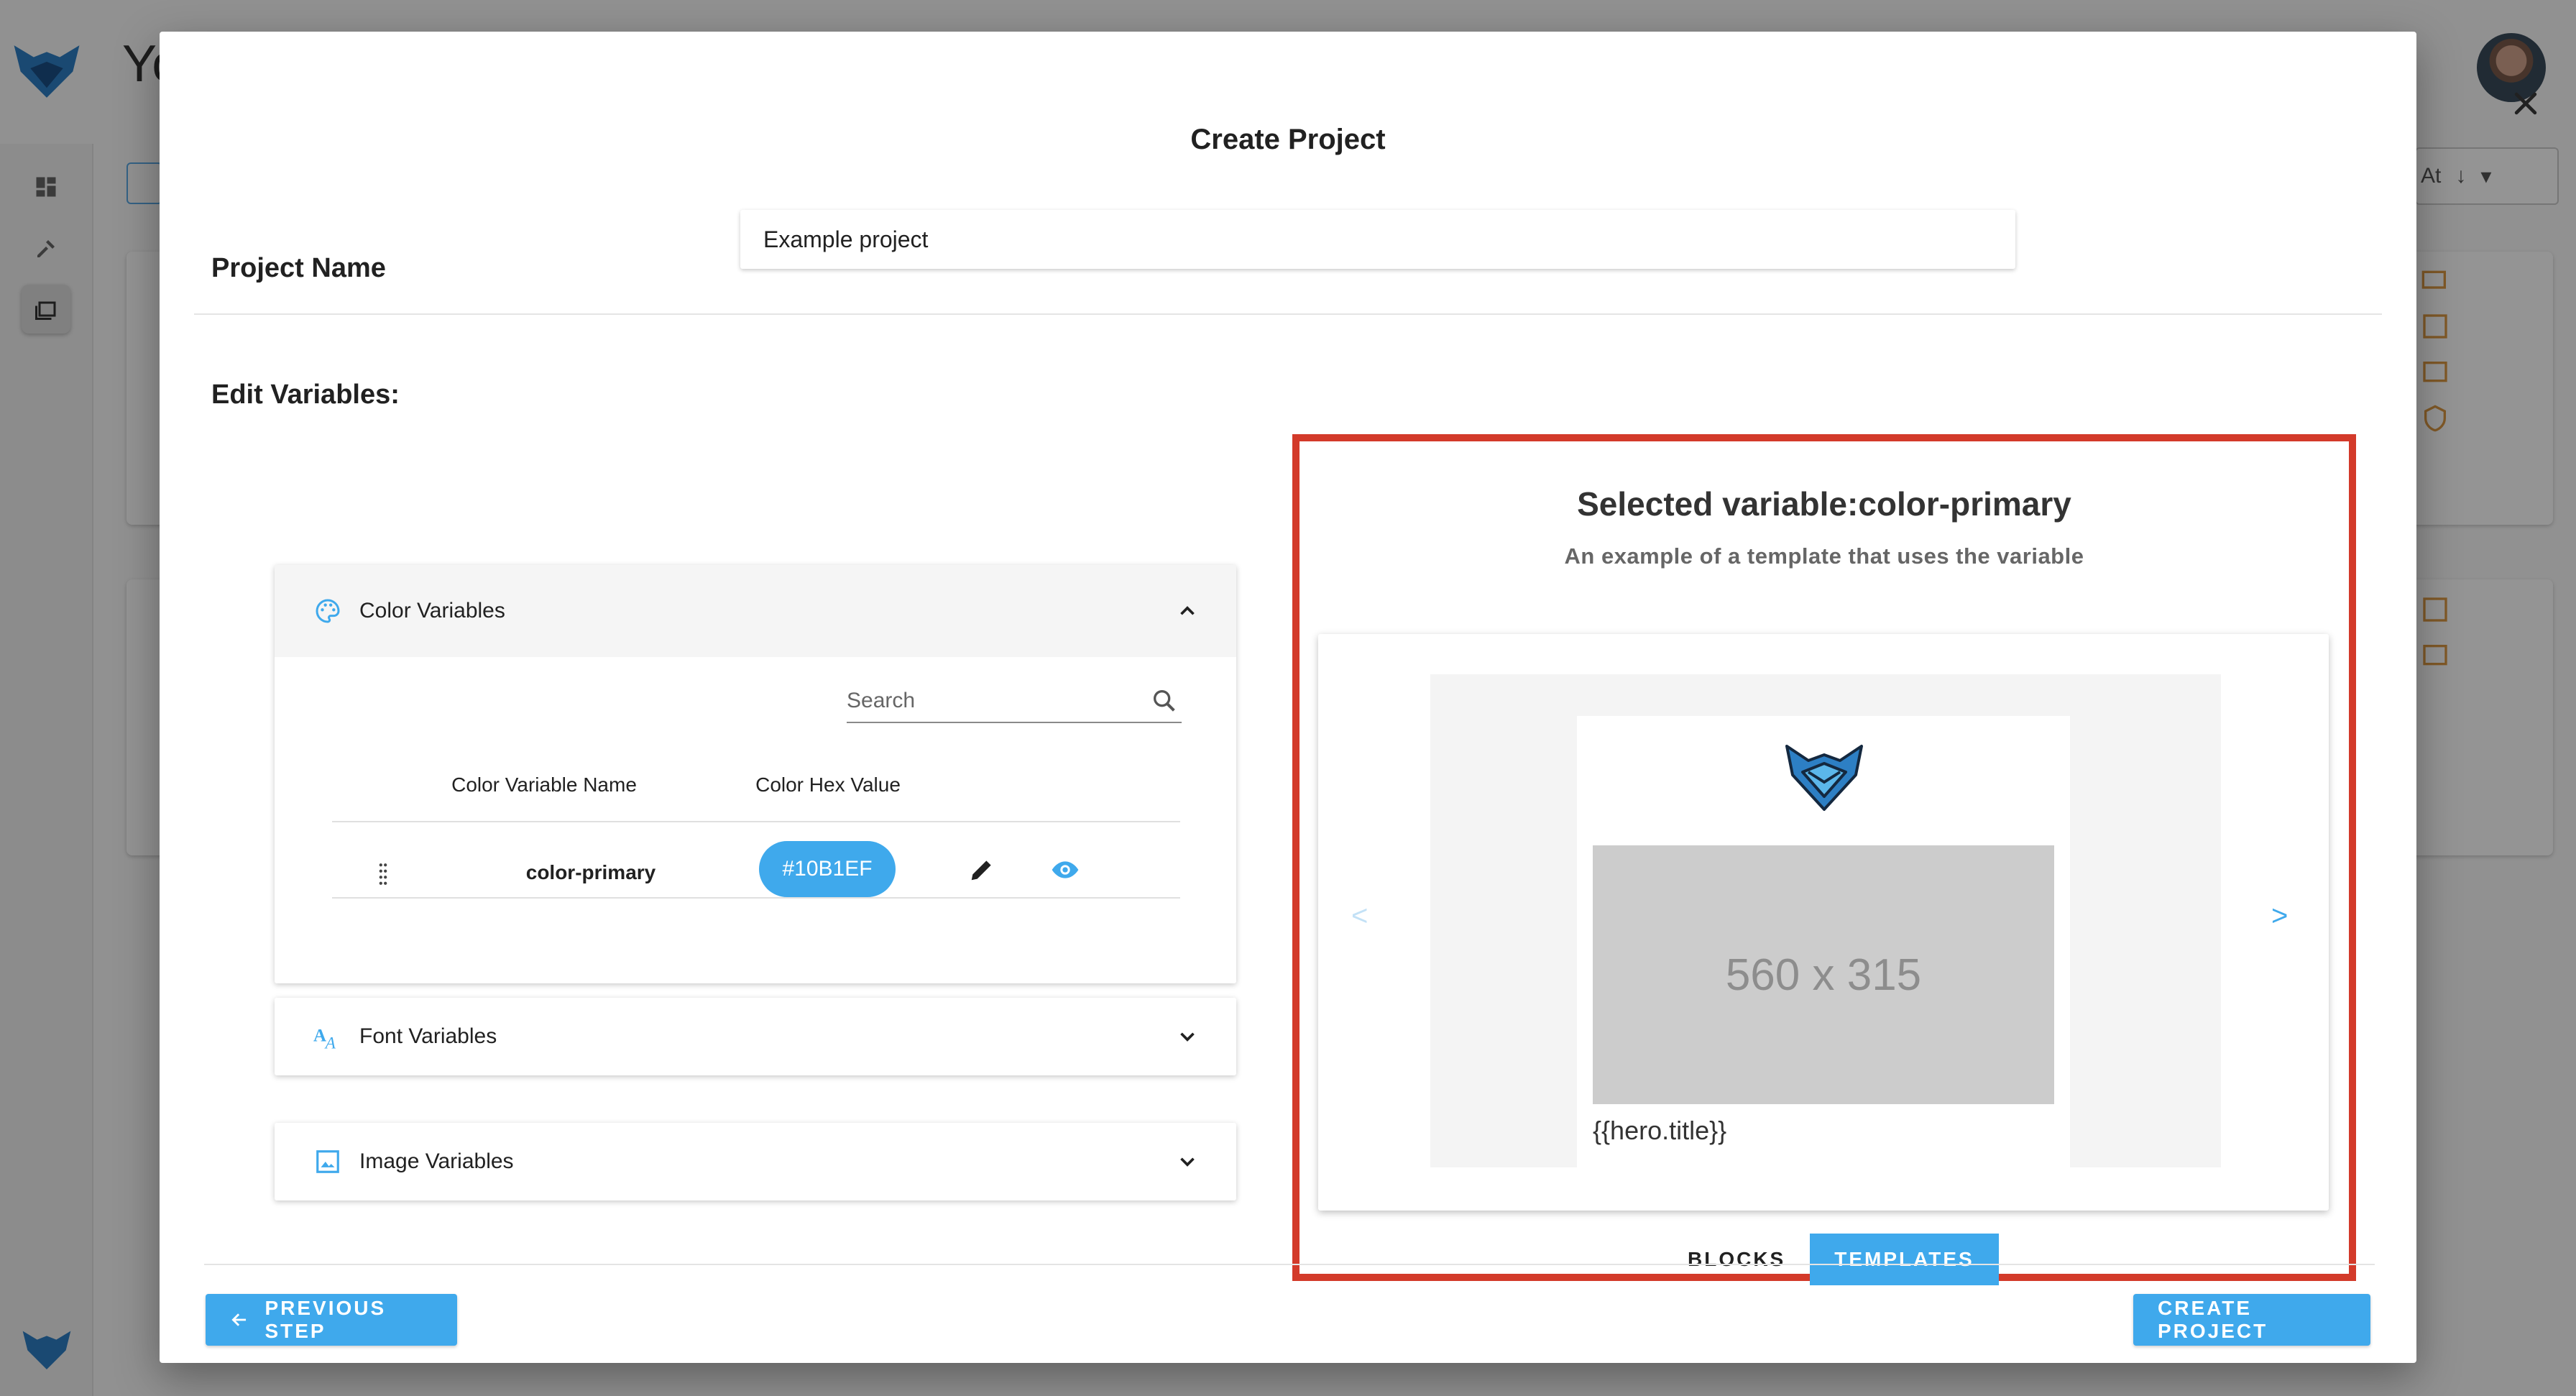 Image resolution: width=2576 pixels, height=1396 pixels. What do you see at coordinates (432, 611) in the screenshot?
I see `color-variables-label: Color Variables` at bounding box center [432, 611].